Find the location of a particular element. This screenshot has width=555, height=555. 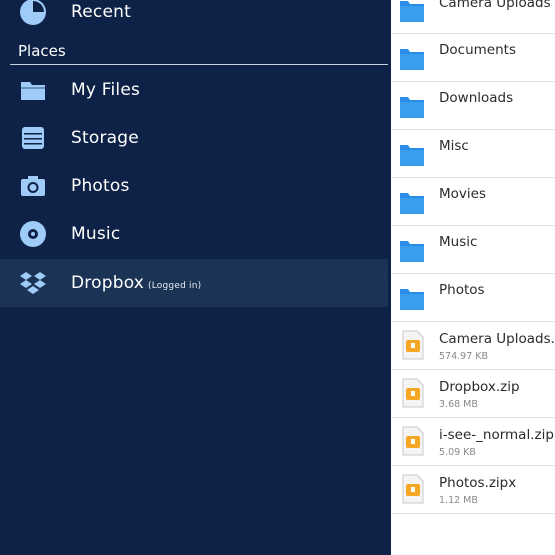

file-name: i-see-_normal.zip is located at coordinates (496, 435).